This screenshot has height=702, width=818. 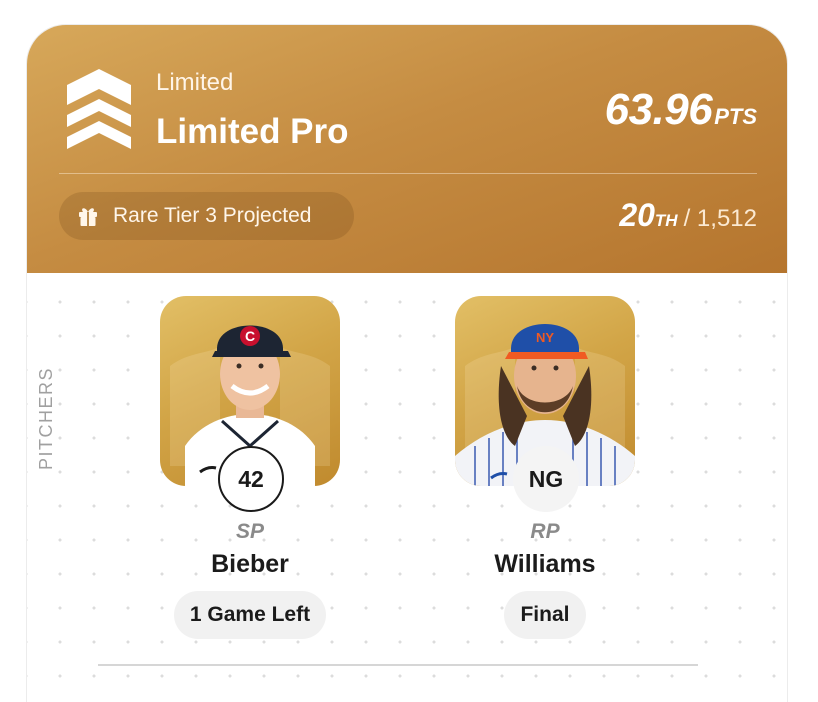 I want to click on tier-title: Limited Pro, so click(x=252, y=131).